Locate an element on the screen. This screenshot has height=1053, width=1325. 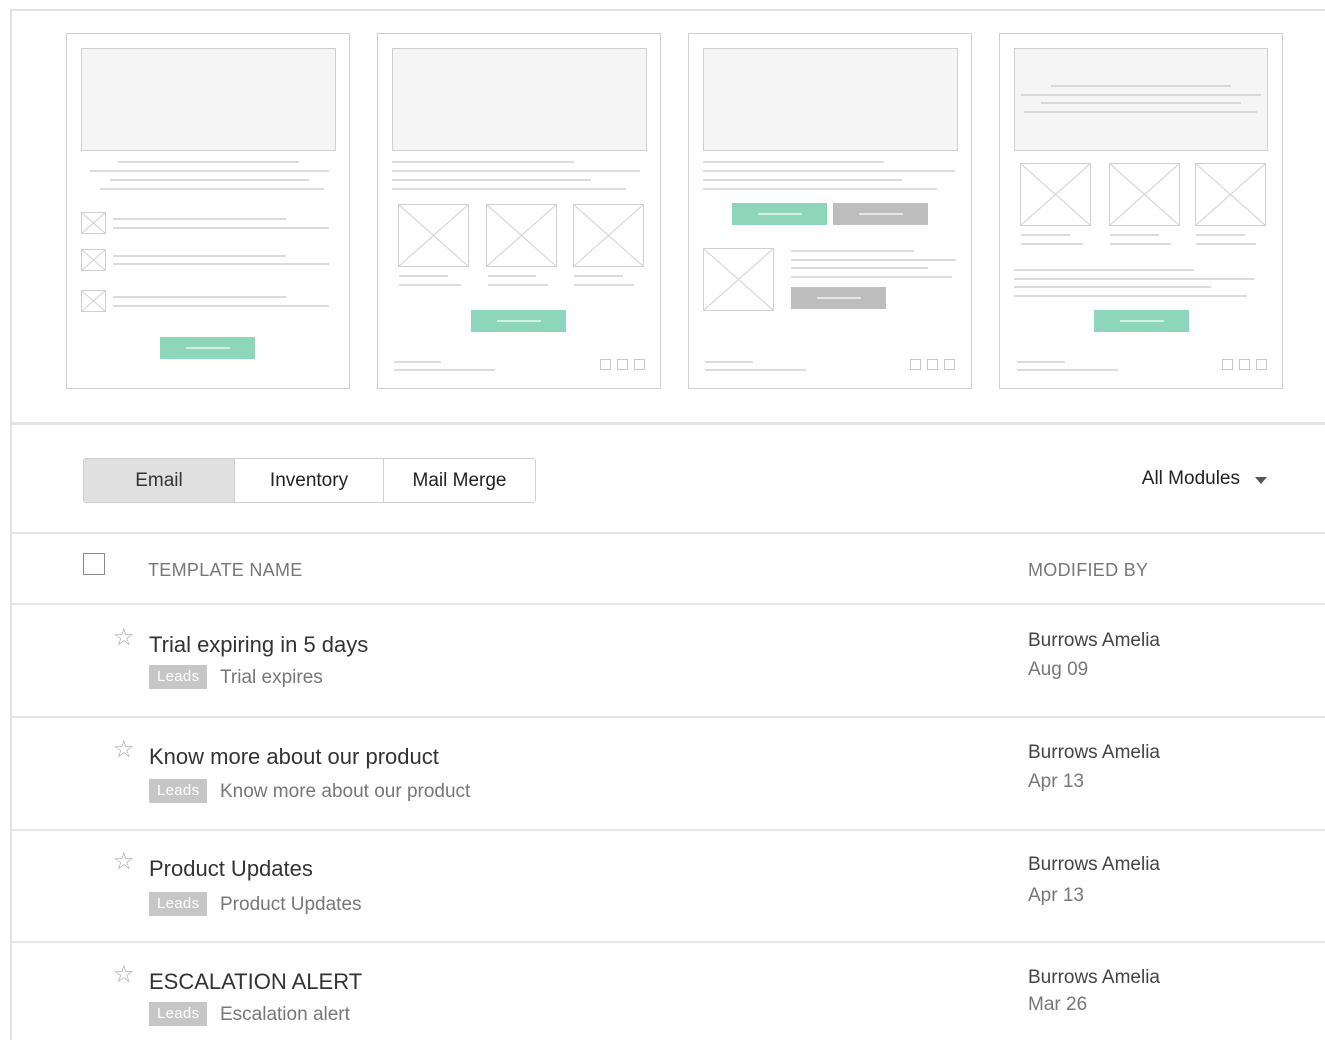
tab-inventory: Inventory is located at coordinates (308, 480).